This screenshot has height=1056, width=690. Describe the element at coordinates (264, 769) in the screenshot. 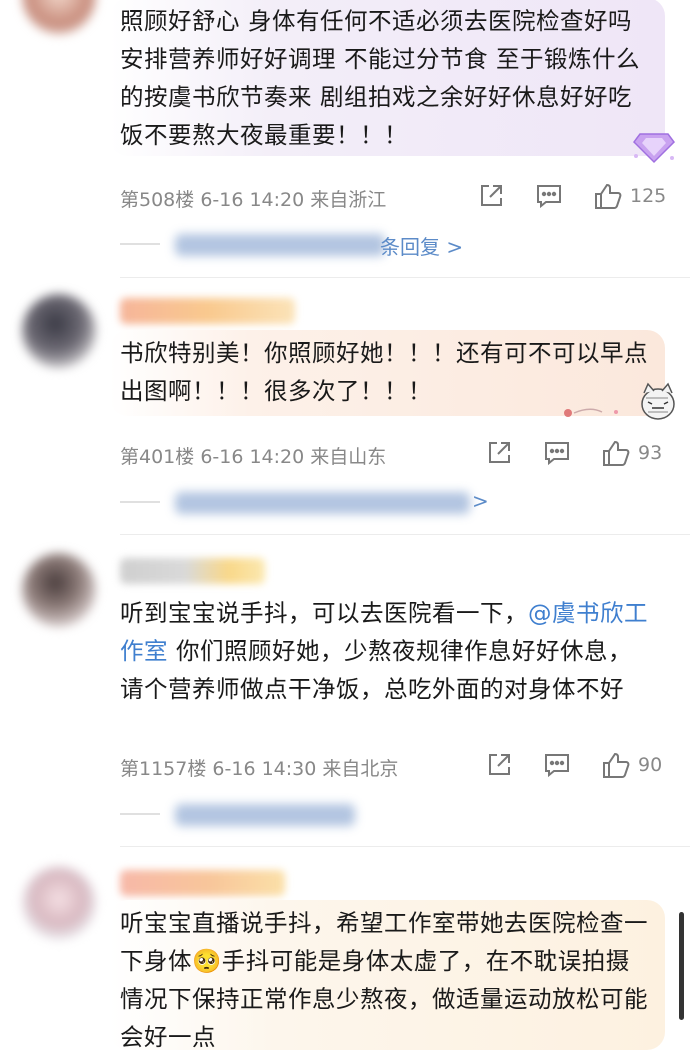

I see `post-time: 6-16 14:30` at that location.